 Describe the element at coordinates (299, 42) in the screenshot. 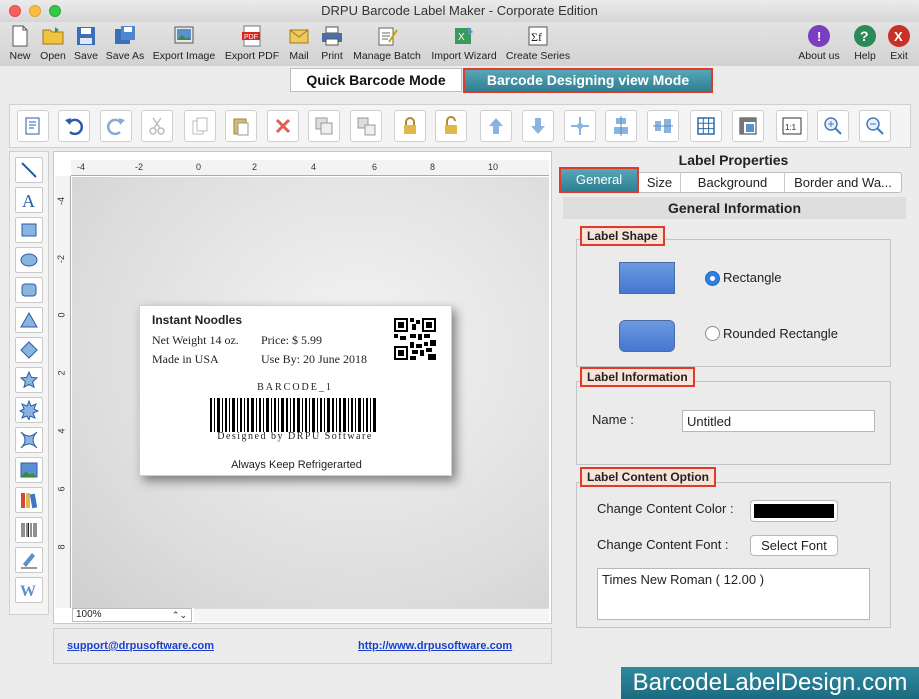

I see `mail-button: Mail` at that location.